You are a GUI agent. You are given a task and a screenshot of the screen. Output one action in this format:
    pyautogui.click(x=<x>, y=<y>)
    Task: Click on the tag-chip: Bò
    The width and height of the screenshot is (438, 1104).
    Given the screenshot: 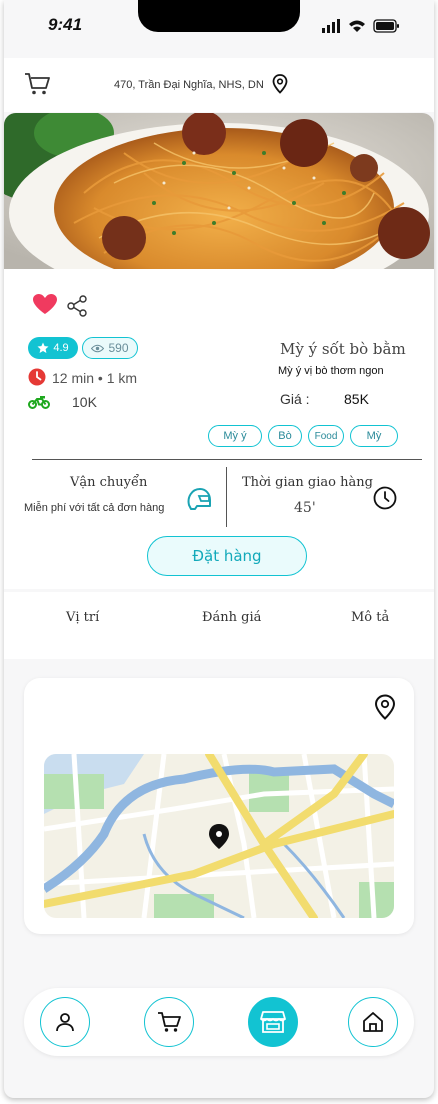 What is the action you would take?
    pyautogui.click(x=285, y=436)
    